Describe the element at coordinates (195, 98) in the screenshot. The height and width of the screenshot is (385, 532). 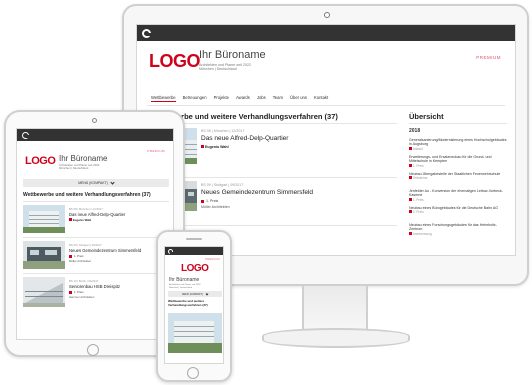
I see `nav-item-betreuungen: Betreuungen` at that location.